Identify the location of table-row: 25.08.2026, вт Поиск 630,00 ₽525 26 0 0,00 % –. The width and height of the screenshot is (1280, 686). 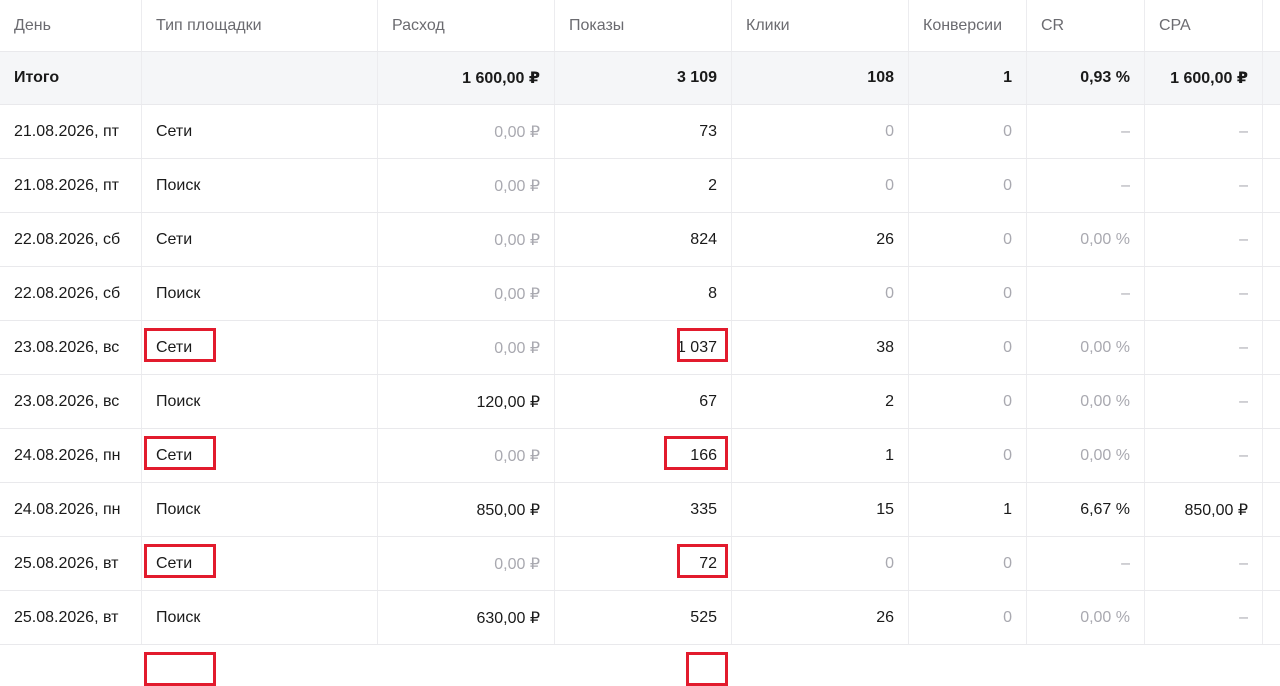
(640, 618).